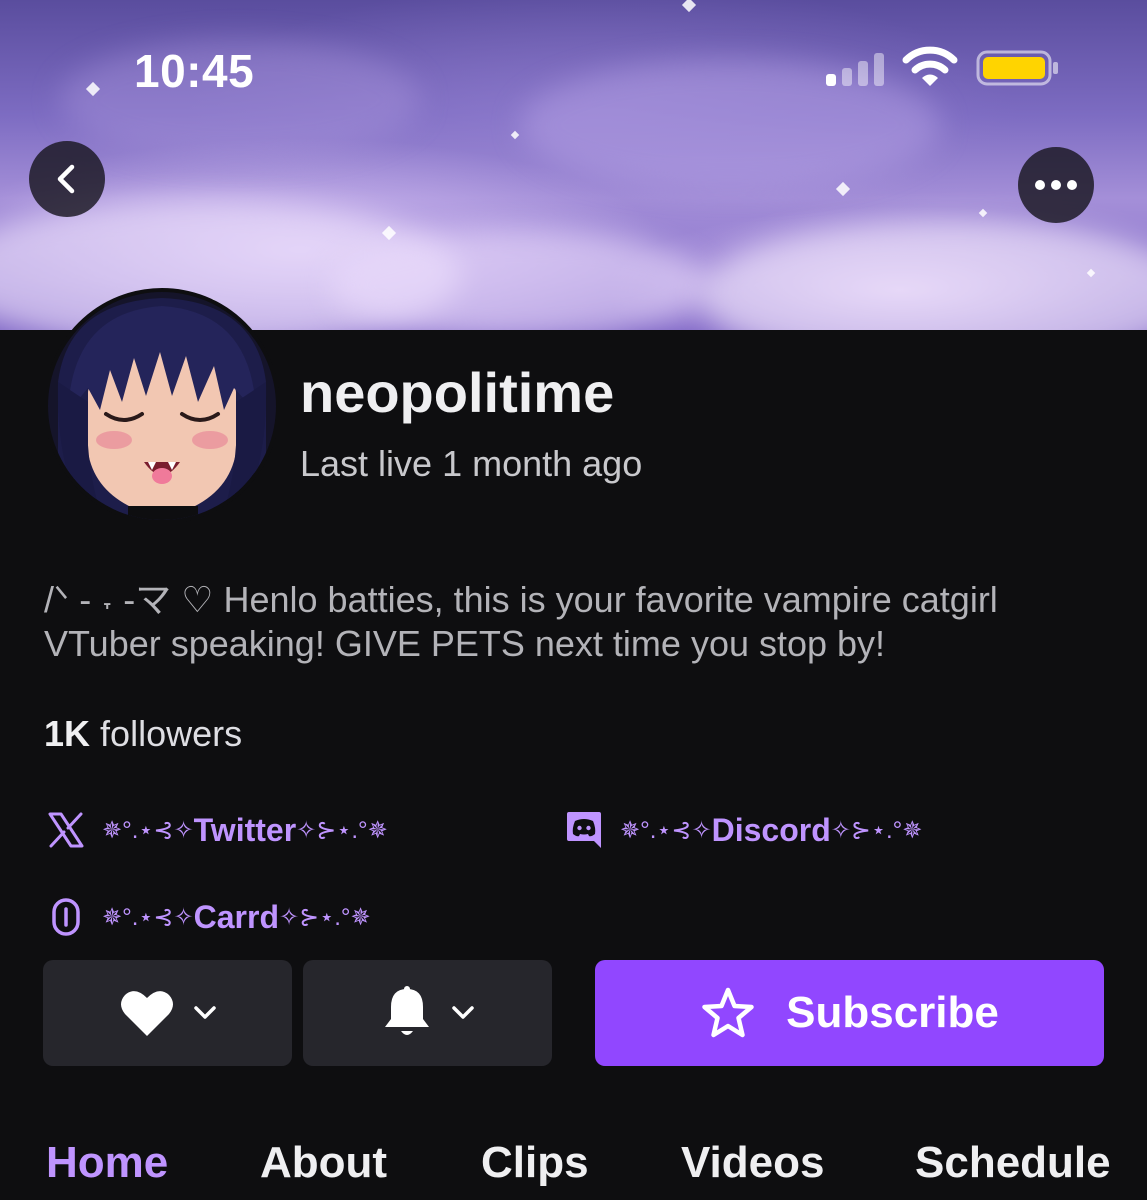 Image resolution: width=1147 pixels, height=1200 pixels. What do you see at coordinates (146, 1013) in the screenshot?
I see `heart-icon` at bounding box center [146, 1013].